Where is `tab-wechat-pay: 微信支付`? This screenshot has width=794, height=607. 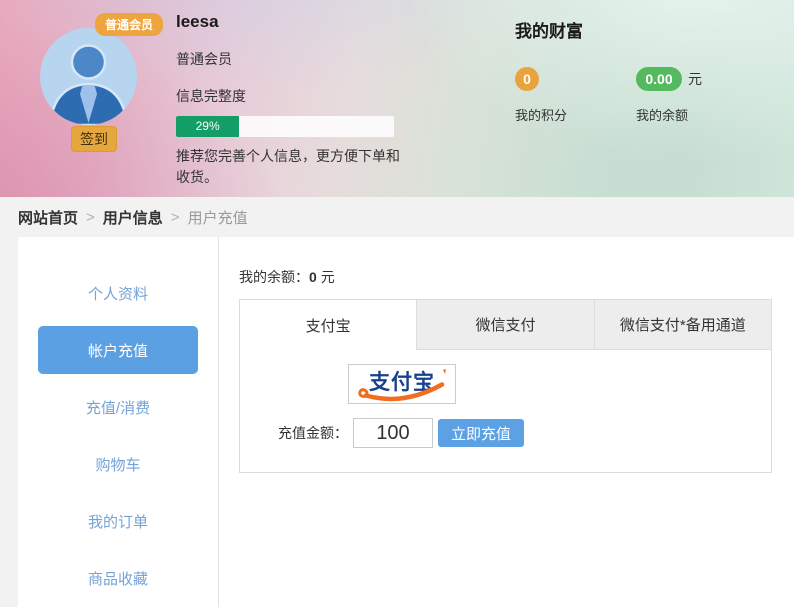 tab-wechat-pay: 微信支付 is located at coordinates (505, 325).